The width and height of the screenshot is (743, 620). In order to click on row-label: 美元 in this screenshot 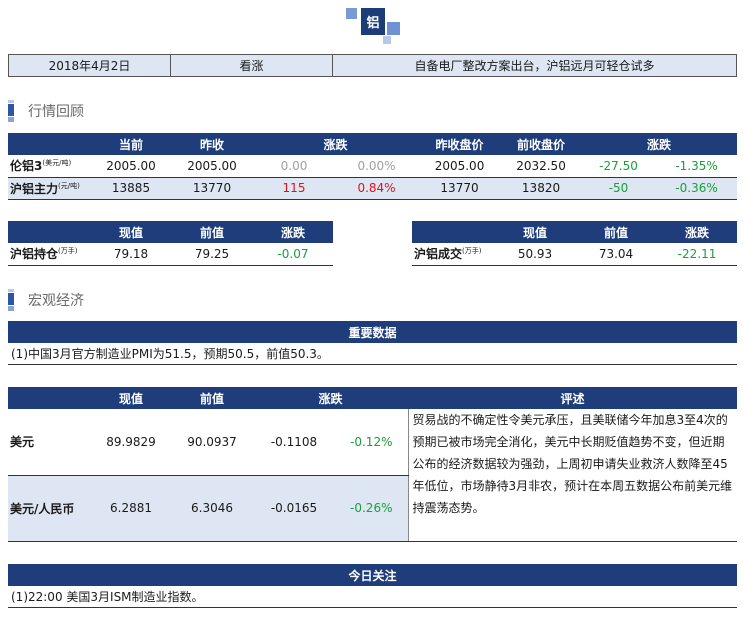, I will do `click(49, 442)`.